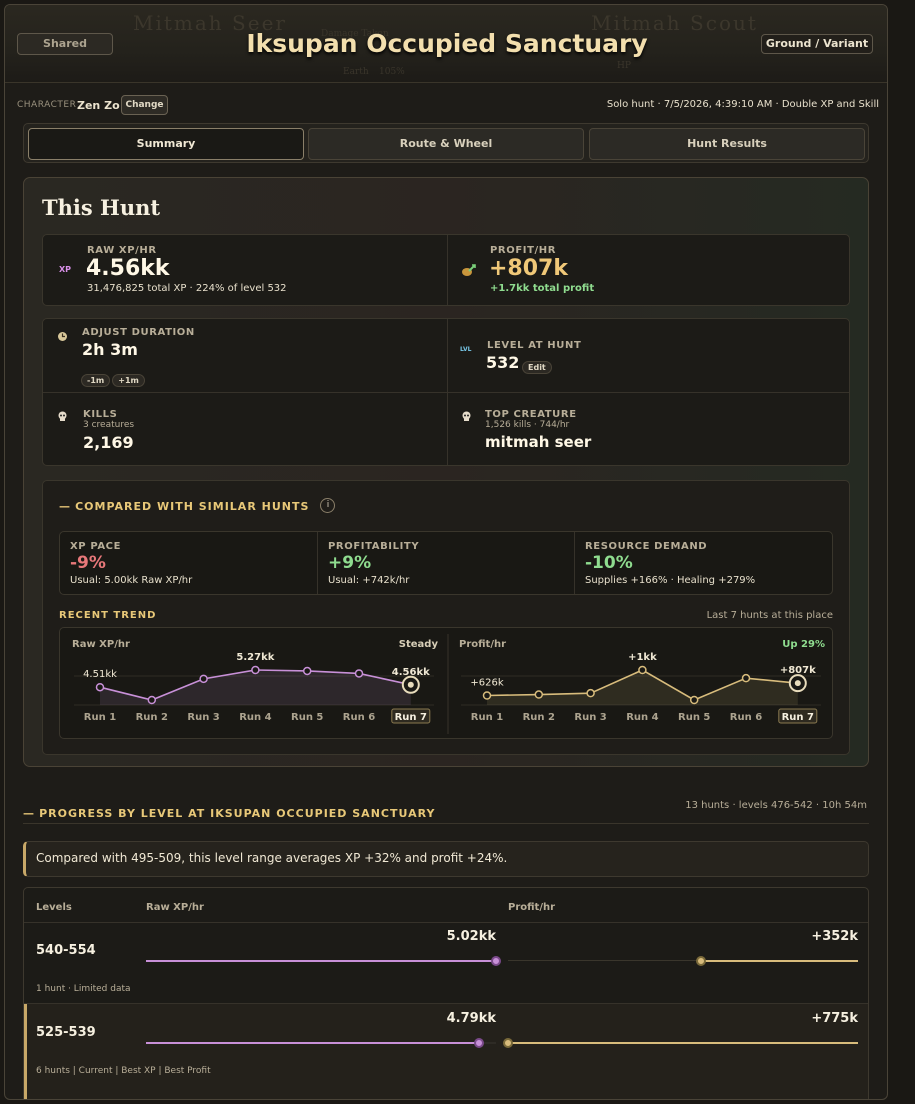  Describe the element at coordinates (98, 105) in the screenshot. I see `character-name: Zen Zo` at that location.